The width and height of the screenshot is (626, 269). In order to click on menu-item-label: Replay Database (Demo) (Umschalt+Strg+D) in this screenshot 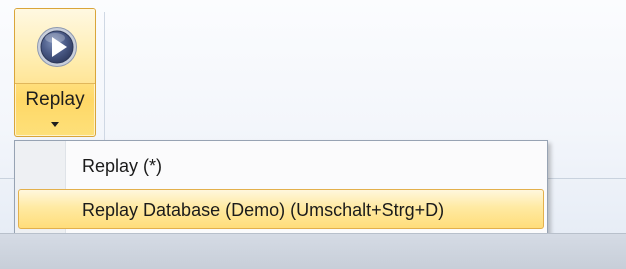, I will do `click(263, 210)`.